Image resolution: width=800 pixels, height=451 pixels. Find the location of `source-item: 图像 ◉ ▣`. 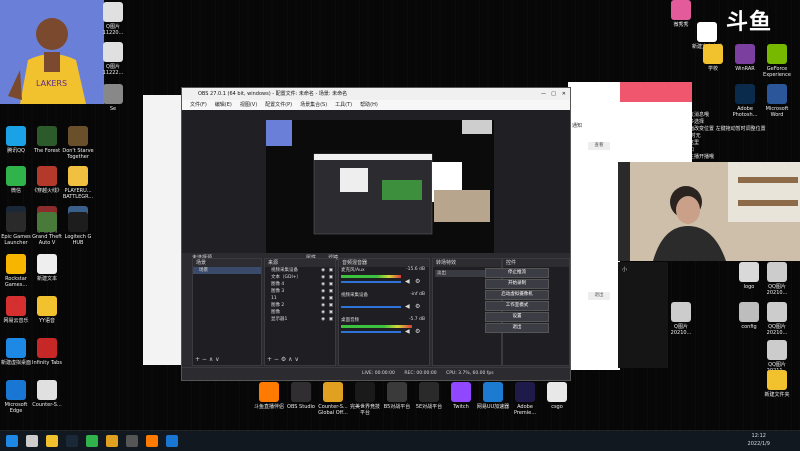

source-item: 图像 ◉ ▣ is located at coordinates (300, 312).